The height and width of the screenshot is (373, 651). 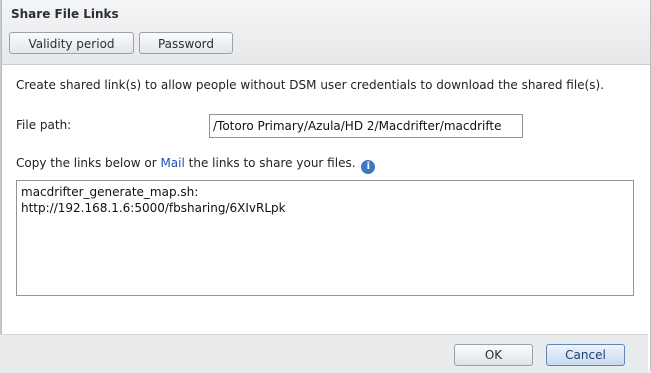 I want to click on dialog-title: Share File Links, so click(x=65, y=14).